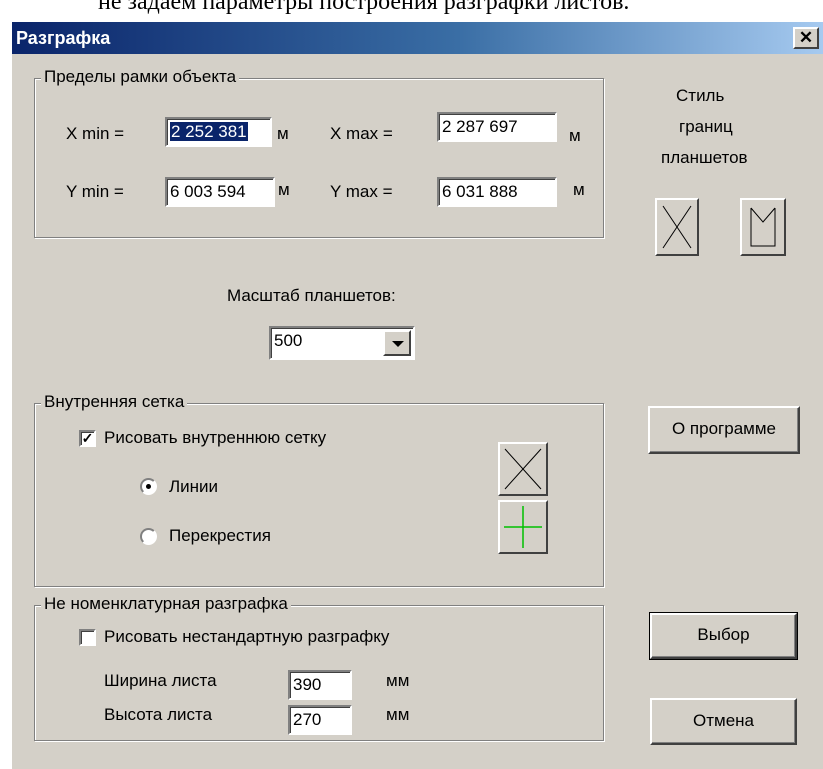  I want to click on close-icon: ✕, so click(806, 37).